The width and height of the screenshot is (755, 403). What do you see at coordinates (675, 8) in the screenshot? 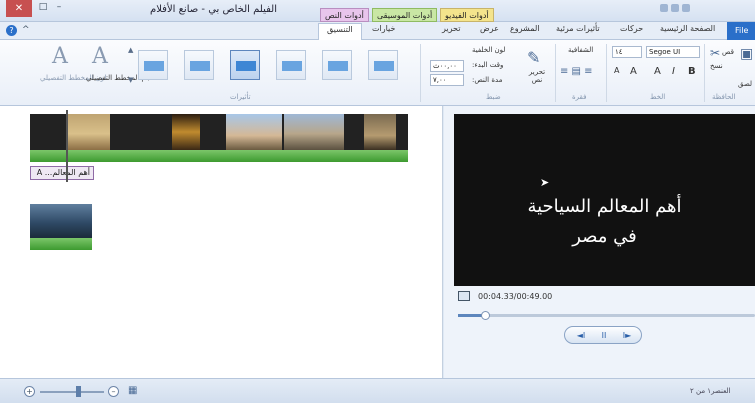
I see `undo-icon` at bounding box center [675, 8].